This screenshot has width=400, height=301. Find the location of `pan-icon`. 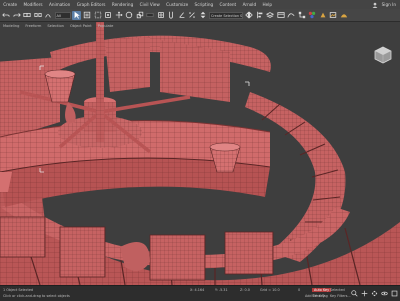

pan-icon is located at coordinates (374, 293).